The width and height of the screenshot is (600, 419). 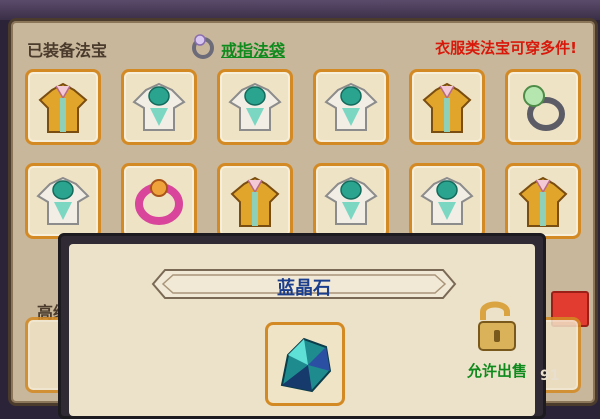 What do you see at coordinates (67, 50) in the screenshot?
I see `equipped-label: 已装备法宝` at bounding box center [67, 50].